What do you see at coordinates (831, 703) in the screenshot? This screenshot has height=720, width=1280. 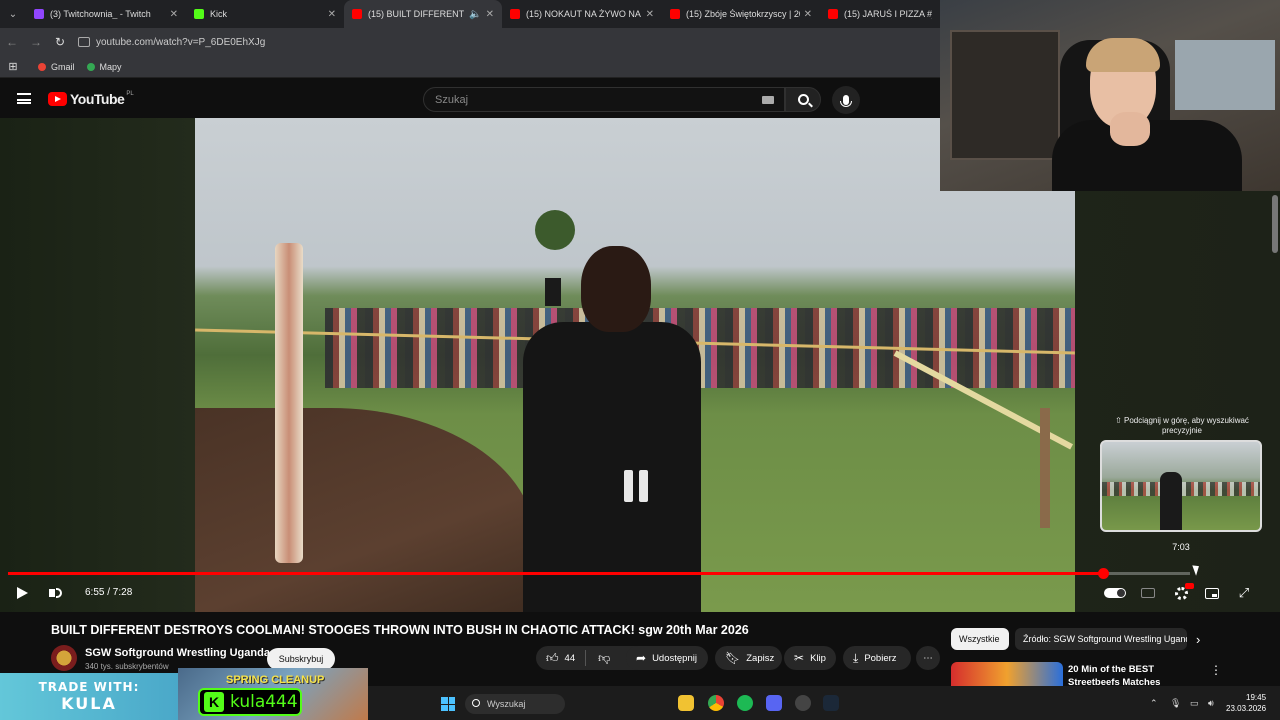 I see `steam-icon` at bounding box center [831, 703].